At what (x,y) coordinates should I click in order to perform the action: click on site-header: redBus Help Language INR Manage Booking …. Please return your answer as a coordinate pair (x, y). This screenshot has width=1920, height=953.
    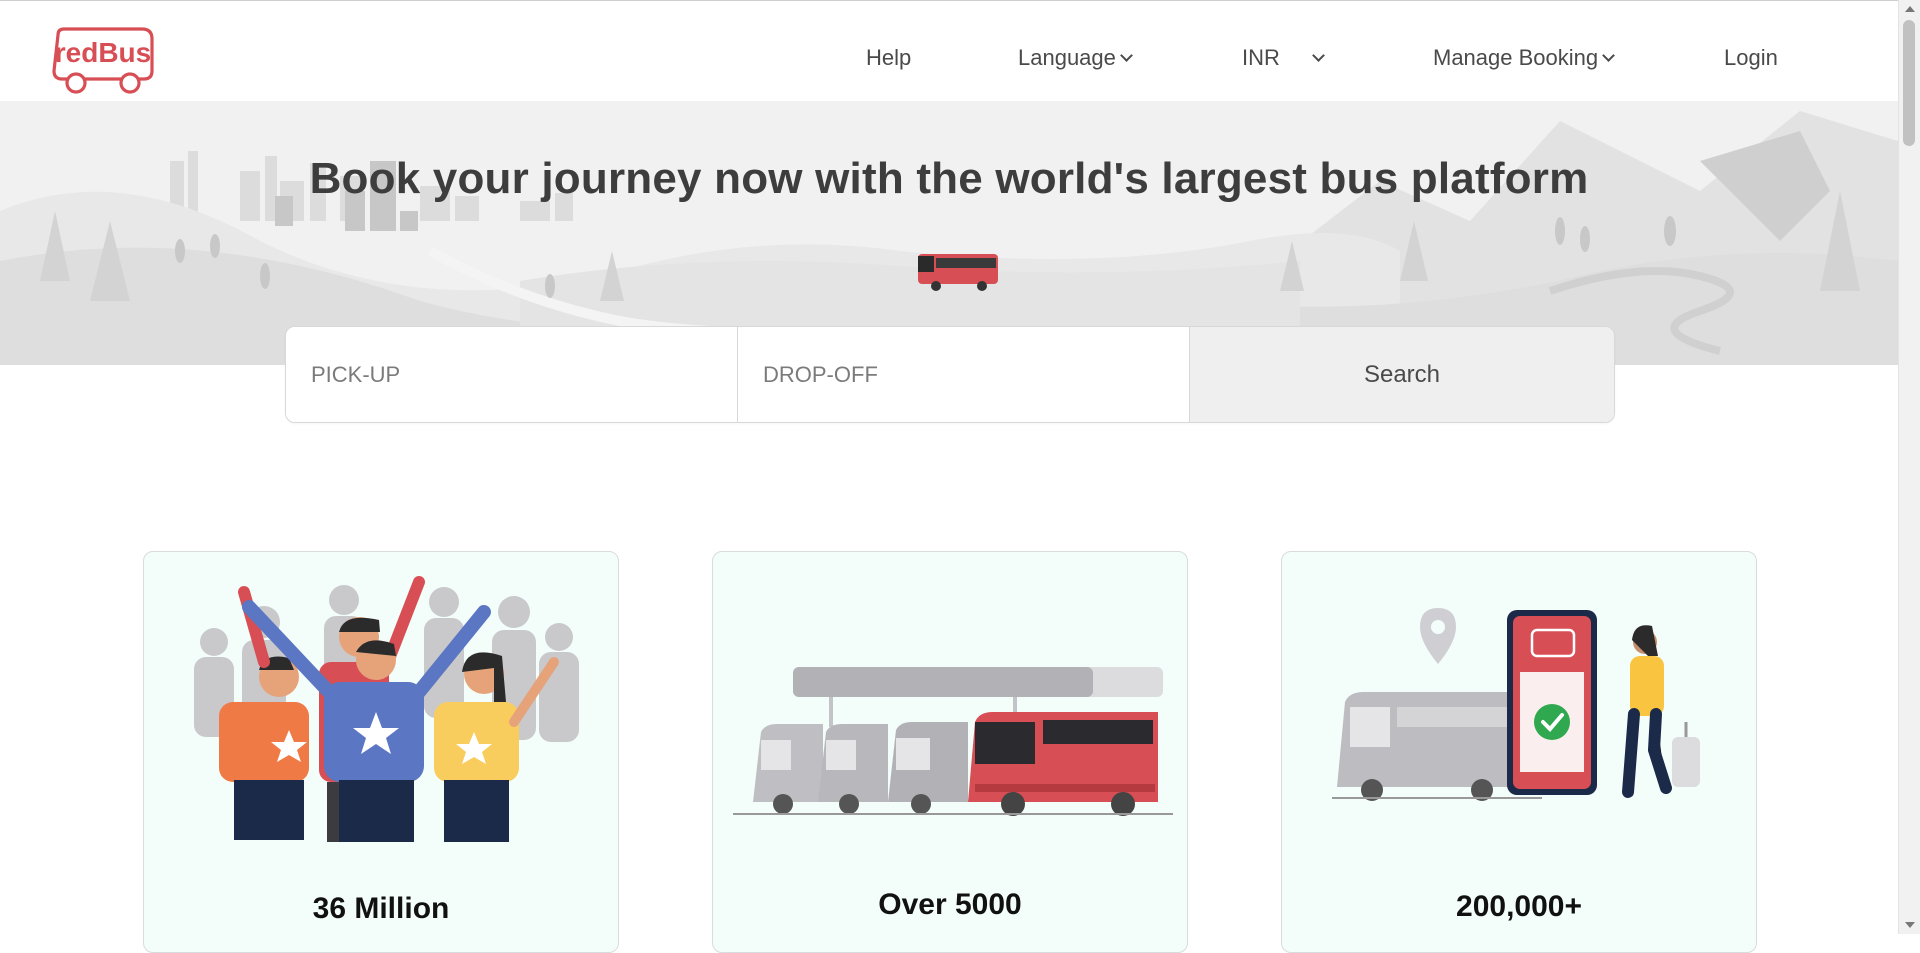
    Looking at the image, I should click on (949, 51).